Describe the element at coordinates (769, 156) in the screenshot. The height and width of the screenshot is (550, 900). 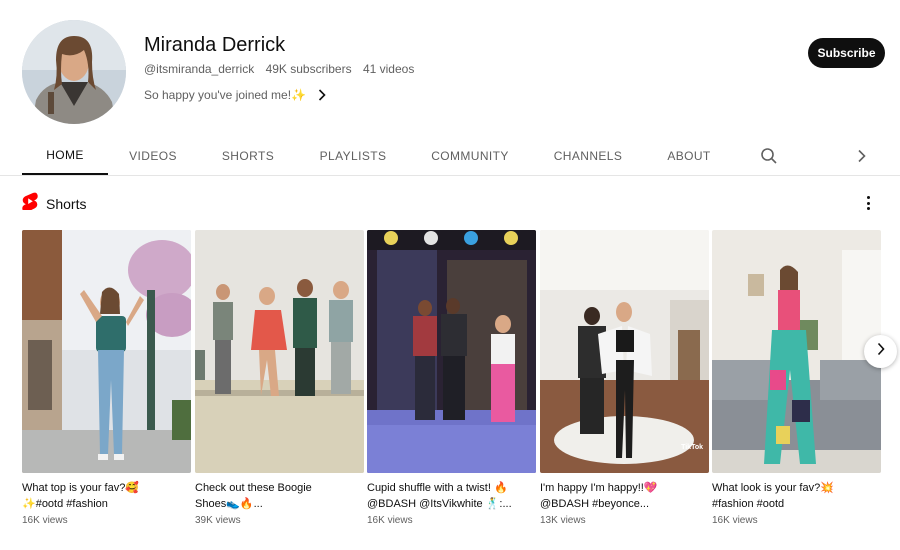
I see `search-icon` at that location.